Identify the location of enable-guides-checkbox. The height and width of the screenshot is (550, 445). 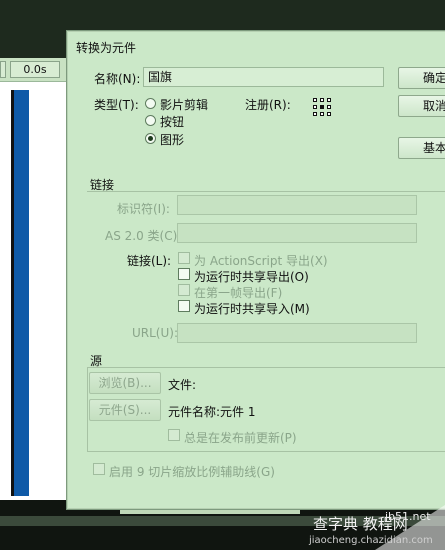
(99, 469).